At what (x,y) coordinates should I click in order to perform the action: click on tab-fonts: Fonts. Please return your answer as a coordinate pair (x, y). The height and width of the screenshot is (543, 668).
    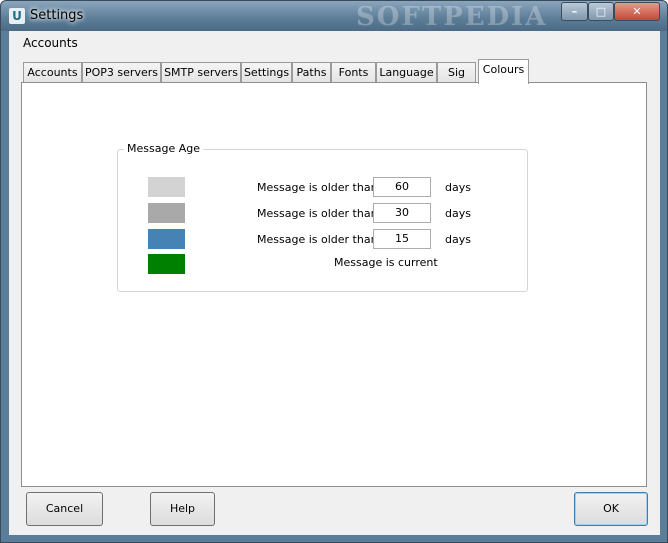
    Looking at the image, I should click on (353, 72).